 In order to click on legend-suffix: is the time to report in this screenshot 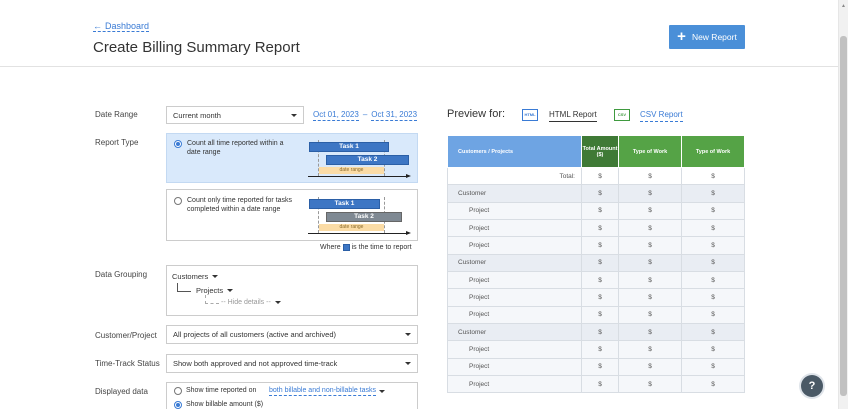, I will do `click(381, 247)`.